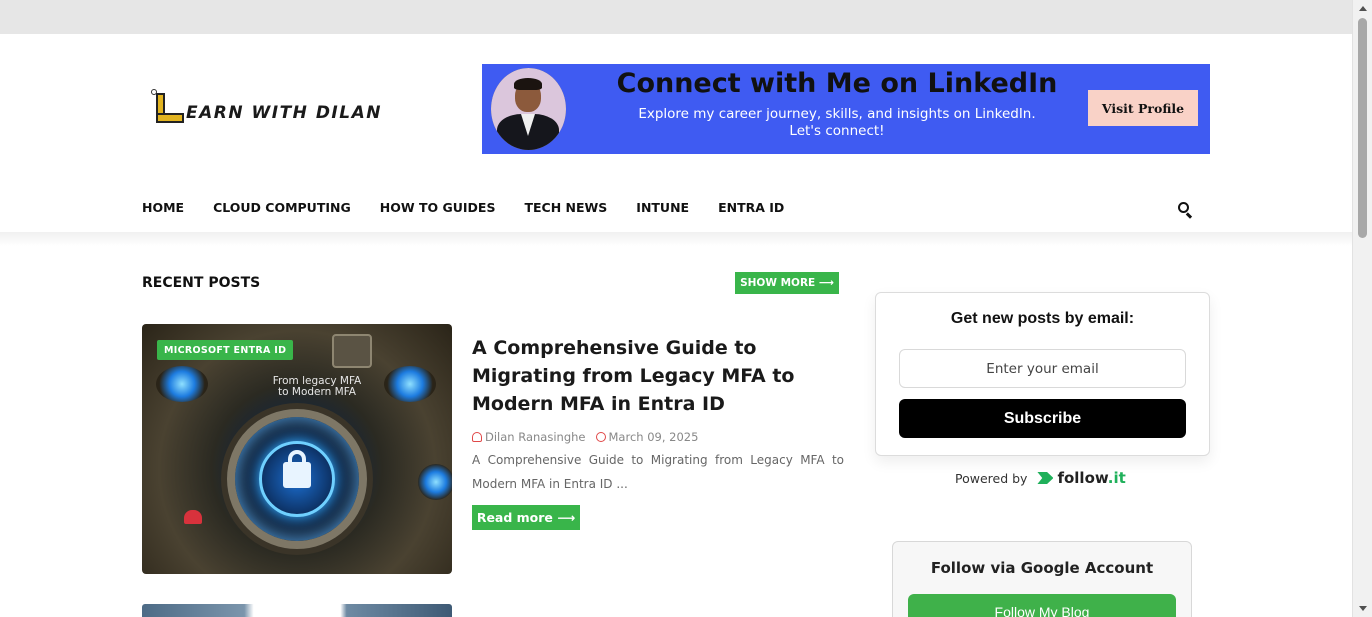  What do you see at coordinates (1185, 210) in the screenshot?
I see `search-icon` at bounding box center [1185, 210].